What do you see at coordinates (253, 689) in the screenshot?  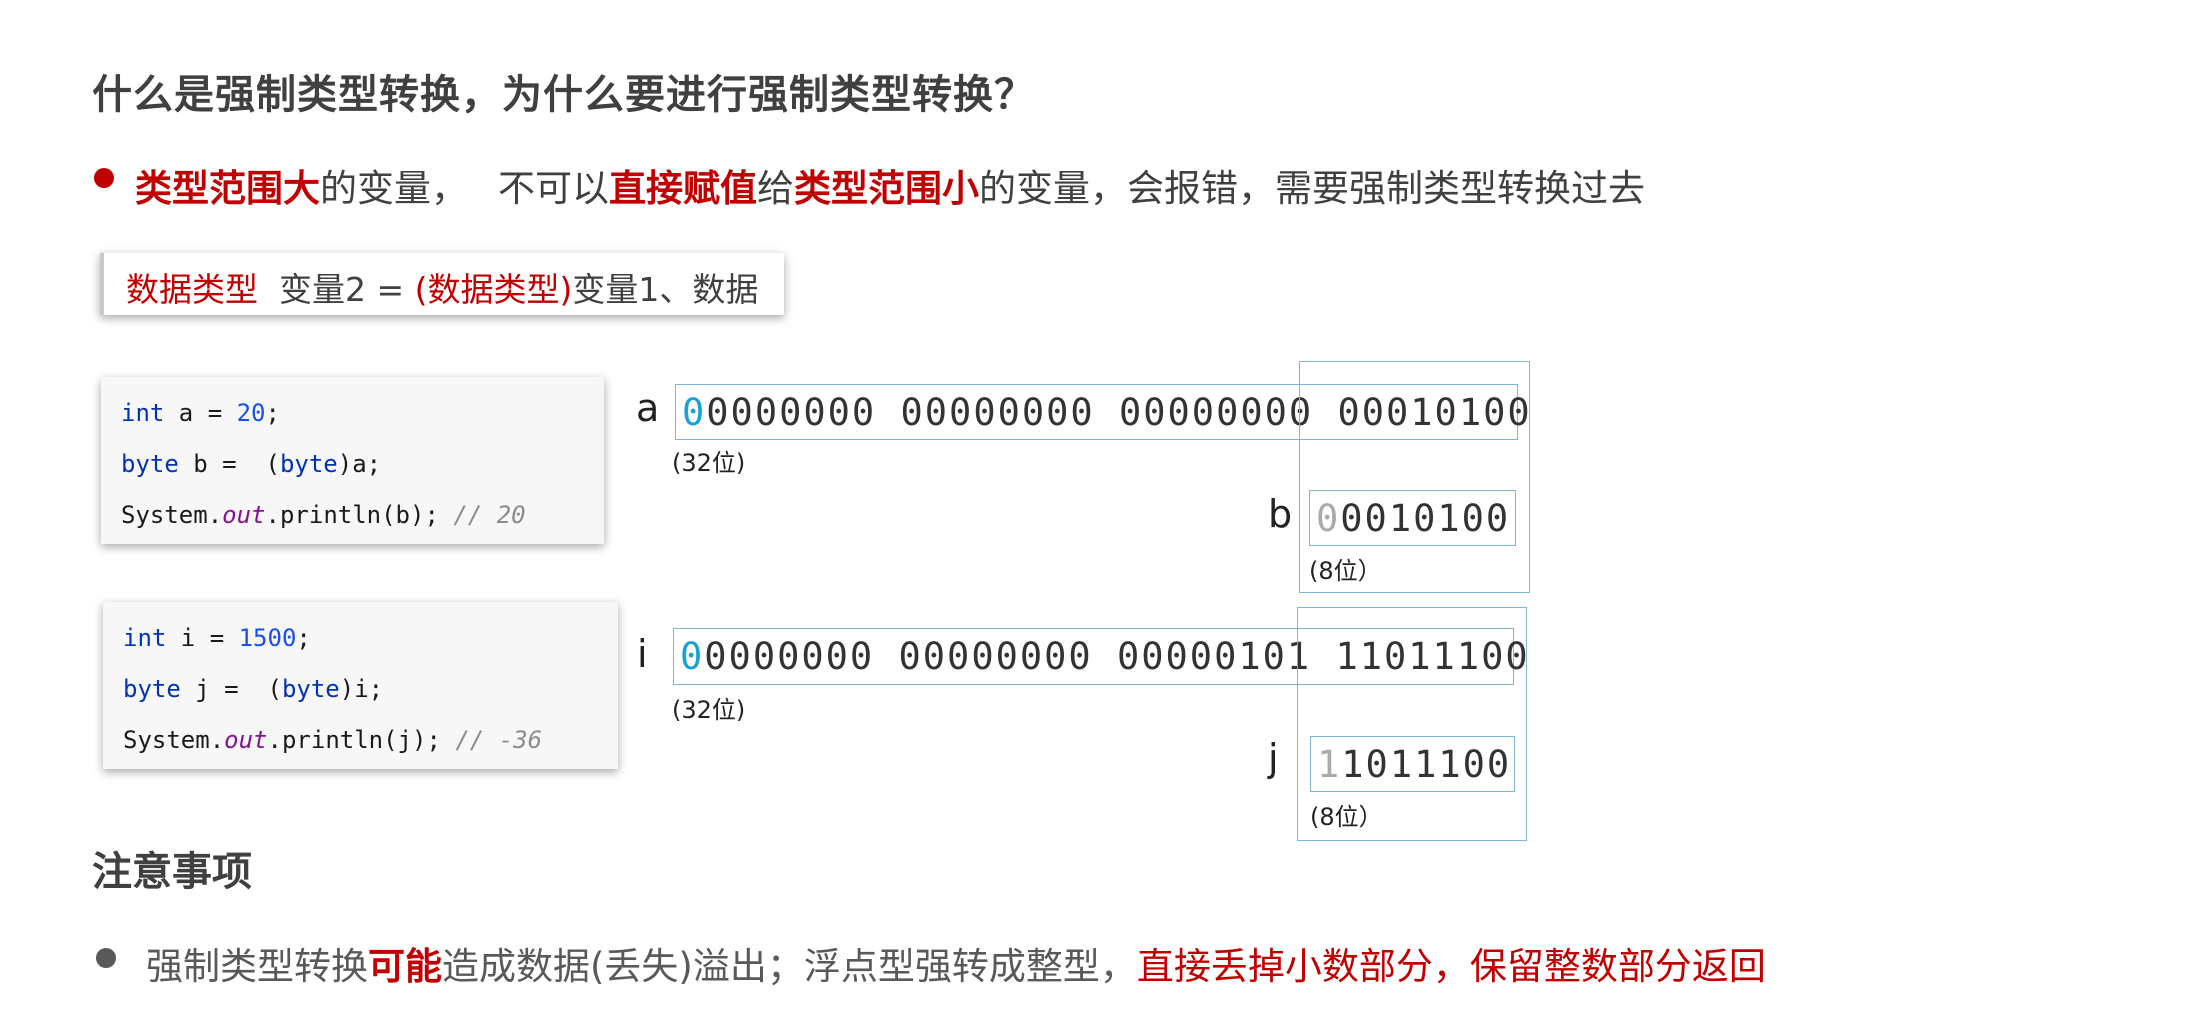 I see `code-line: byte j = (byte)i;` at bounding box center [253, 689].